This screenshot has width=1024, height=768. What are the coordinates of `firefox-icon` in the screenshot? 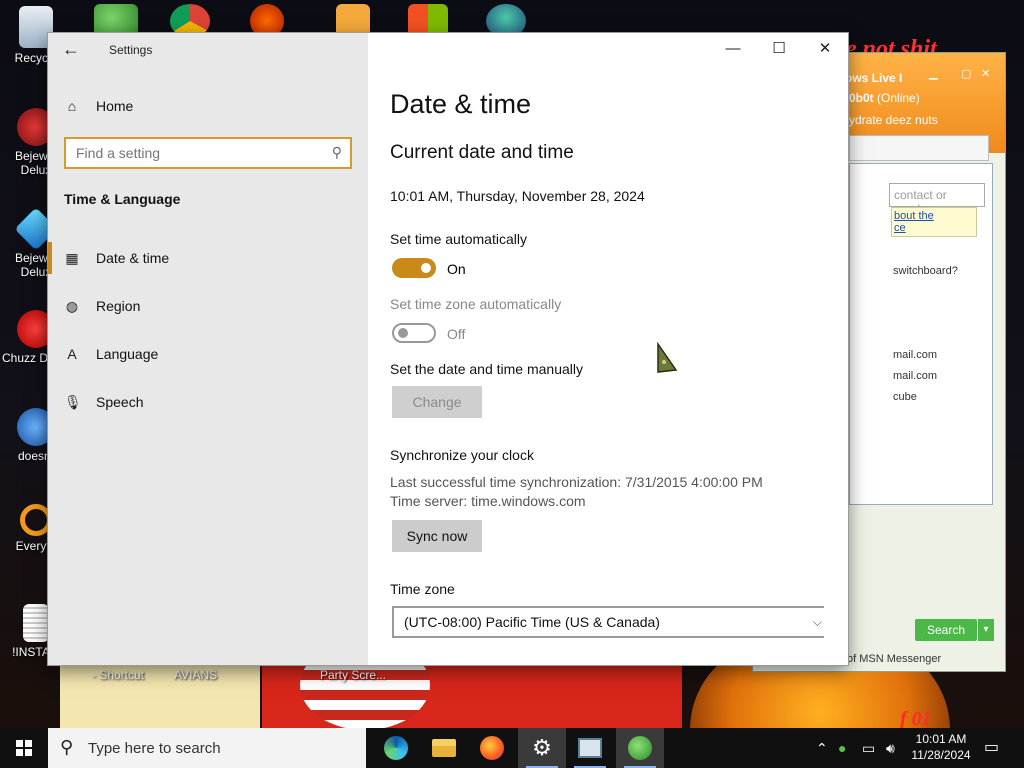 It's located at (492, 748).